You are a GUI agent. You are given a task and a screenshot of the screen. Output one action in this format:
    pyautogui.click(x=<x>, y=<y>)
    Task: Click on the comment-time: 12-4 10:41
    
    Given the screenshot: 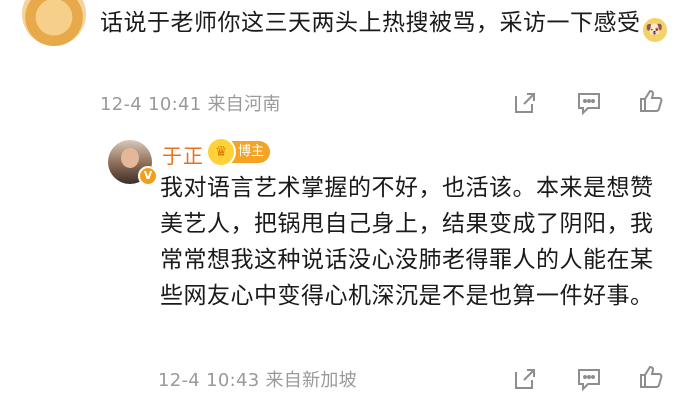 What is the action you would take?
    pyautogui.click(x=151, y=104)
    